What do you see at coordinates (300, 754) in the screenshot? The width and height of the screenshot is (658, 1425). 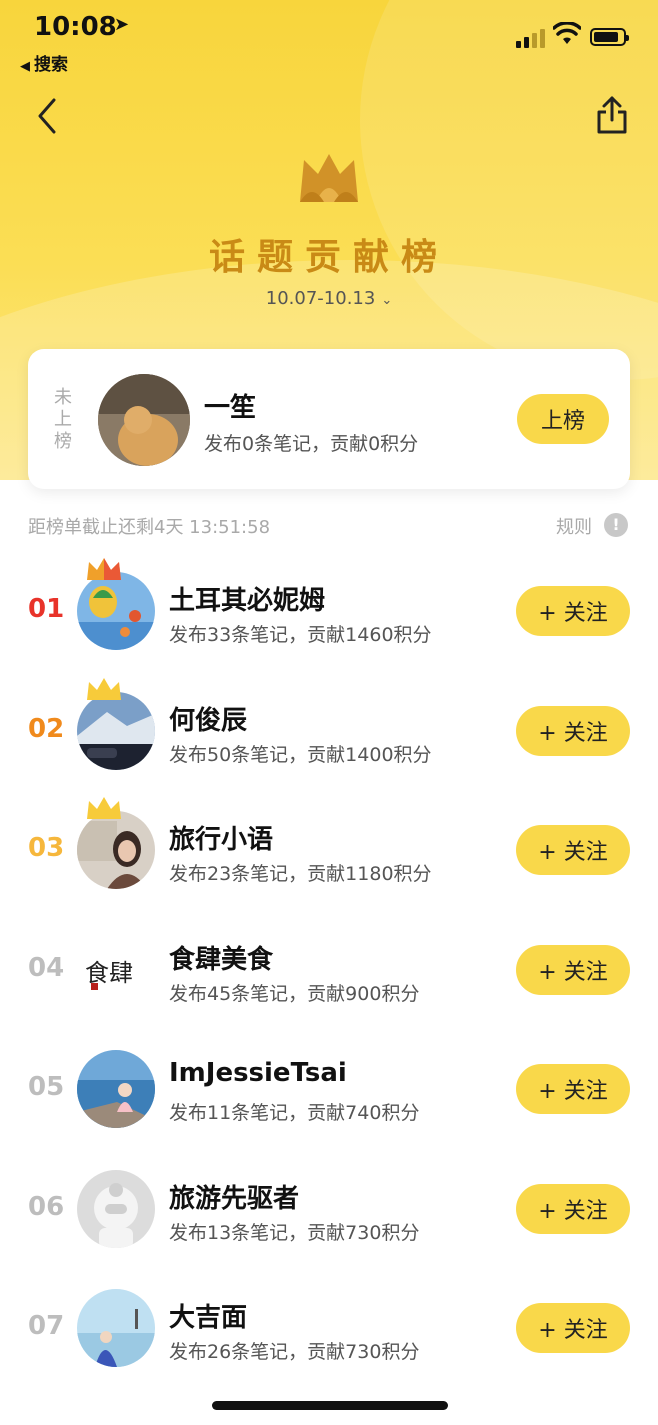 I see `user-stats: 发布50条笔记，贡献1400积分` at bounding box center [300, 754].